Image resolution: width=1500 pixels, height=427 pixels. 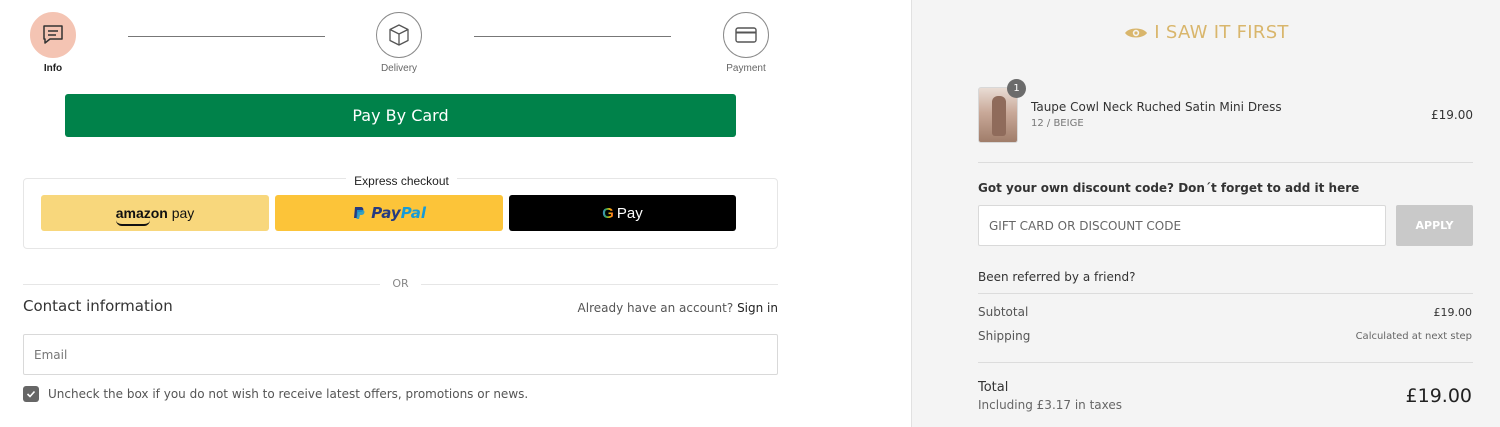 What do you see at coordinates (1016, 88) in the screenshot?
I see `quantity-badge: 1` at bounding box center [1016, 88].